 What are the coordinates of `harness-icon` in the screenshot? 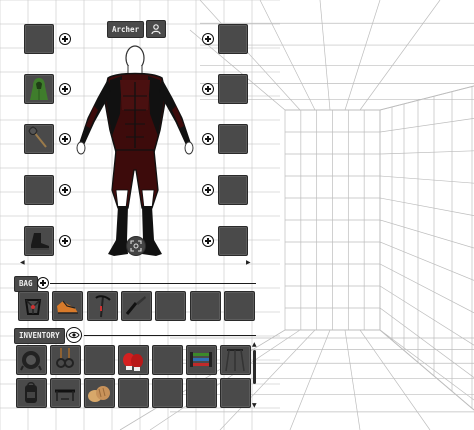 It's located at (33, 307).